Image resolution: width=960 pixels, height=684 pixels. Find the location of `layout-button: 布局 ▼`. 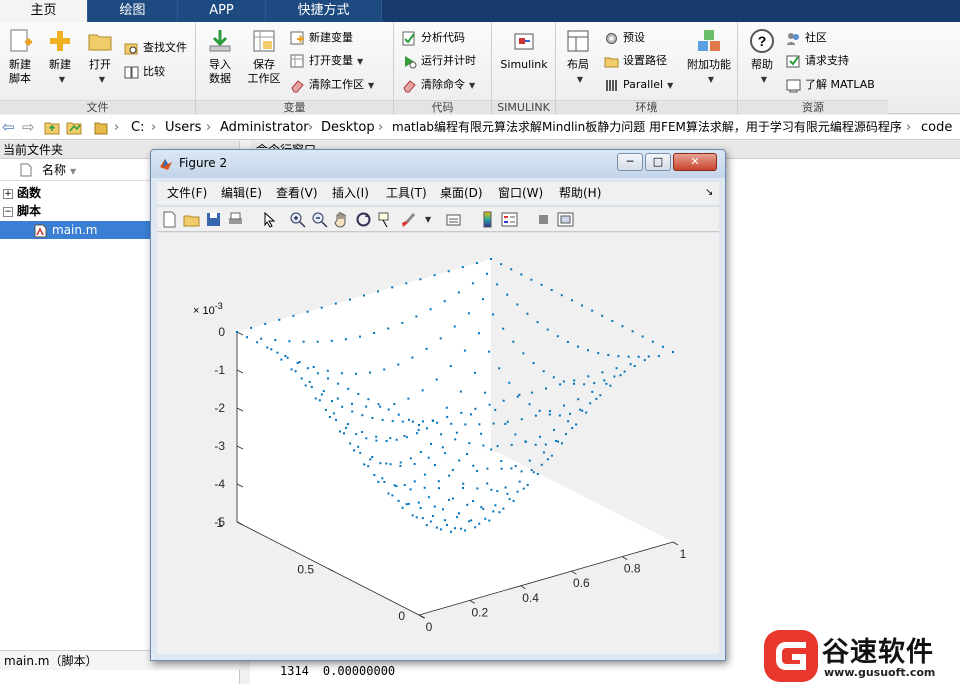

layout-button: 布局 ▼ is located at coordinates (578, 56).